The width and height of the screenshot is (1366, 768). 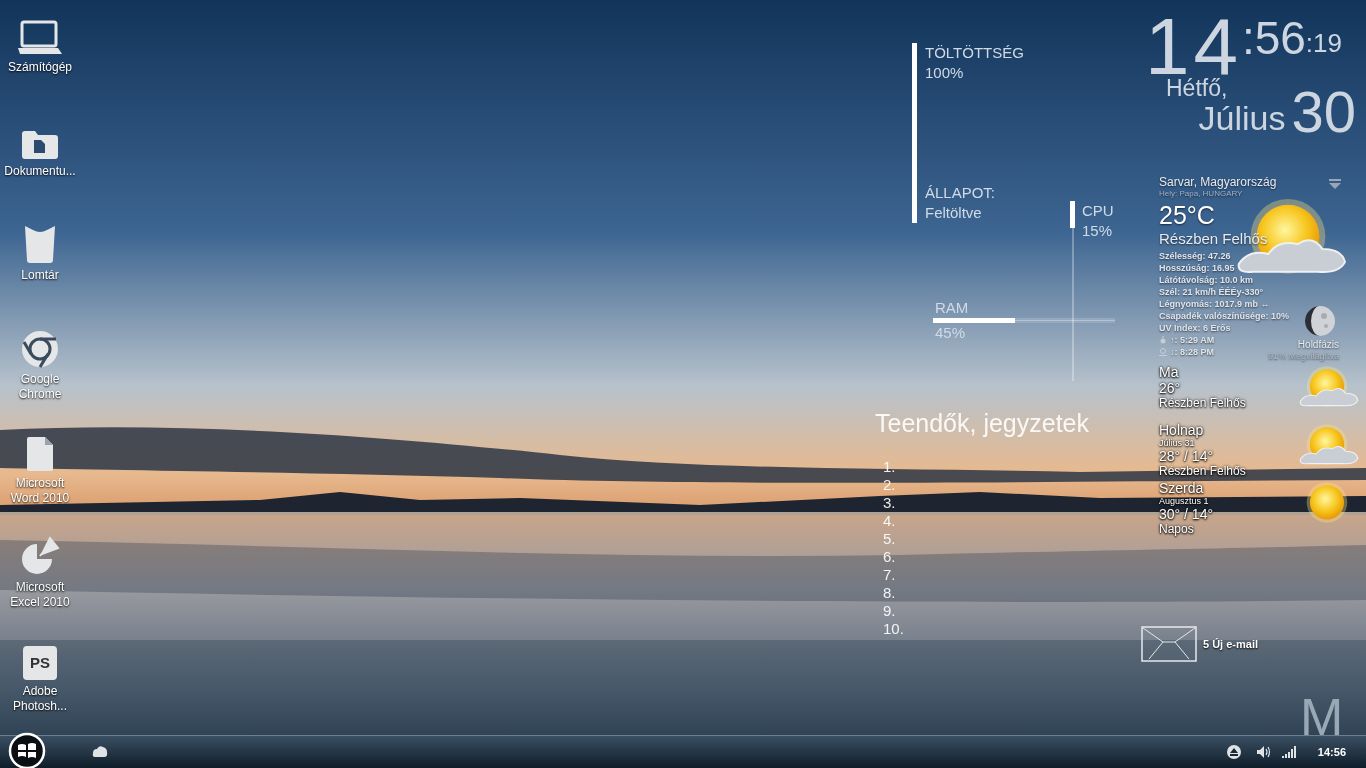 I want to click on chrome-icon, so click(x=40, y=349).